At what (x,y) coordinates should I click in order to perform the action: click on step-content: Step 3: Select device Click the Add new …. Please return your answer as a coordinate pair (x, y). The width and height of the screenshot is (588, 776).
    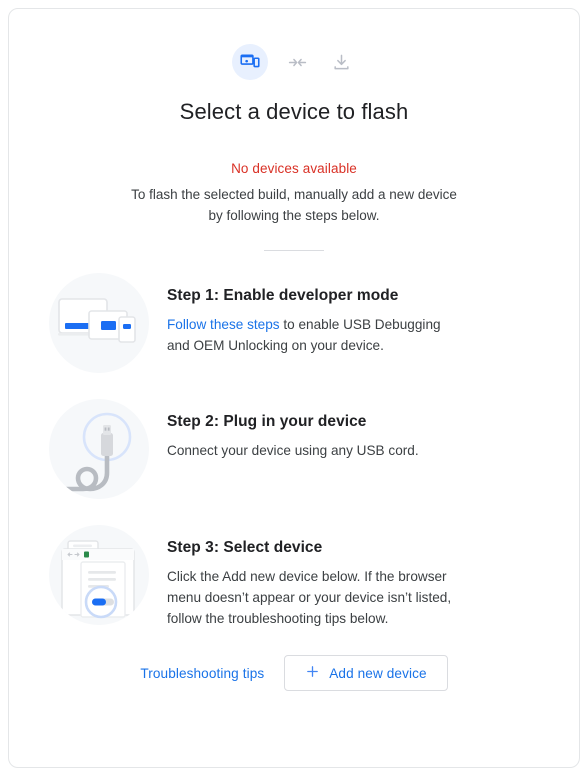
    Looking at the image, I should click on (353, 577).